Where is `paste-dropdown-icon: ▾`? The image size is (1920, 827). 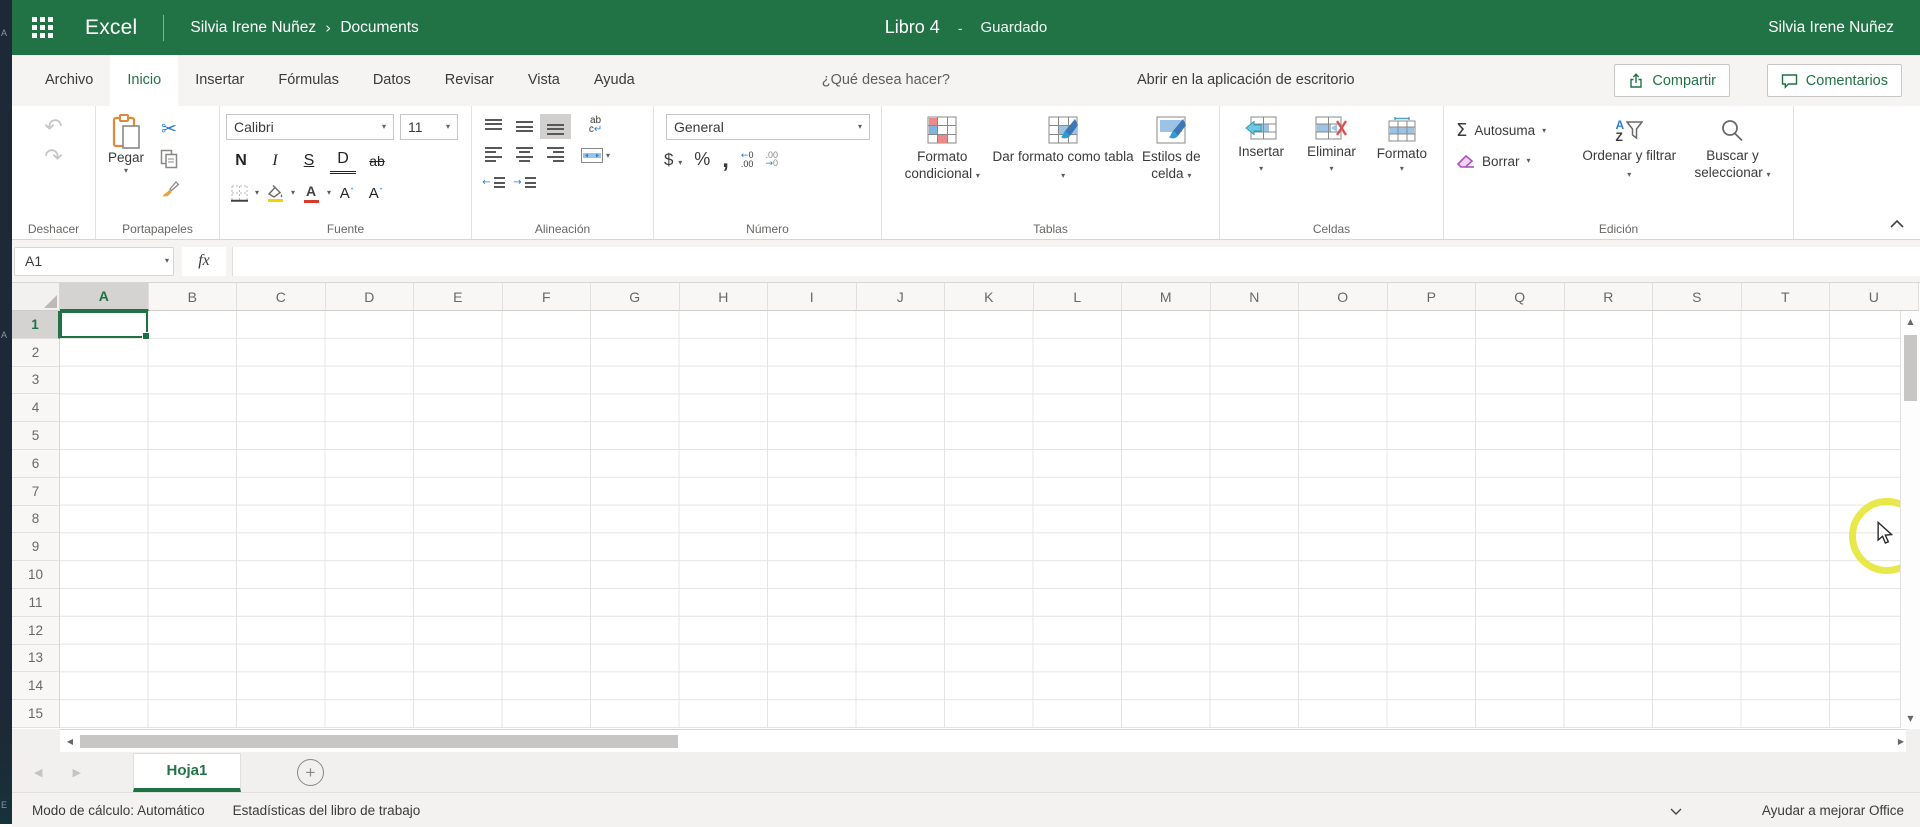
paste-dropdown-icon: ▾ is located at coordinates (126, 170).